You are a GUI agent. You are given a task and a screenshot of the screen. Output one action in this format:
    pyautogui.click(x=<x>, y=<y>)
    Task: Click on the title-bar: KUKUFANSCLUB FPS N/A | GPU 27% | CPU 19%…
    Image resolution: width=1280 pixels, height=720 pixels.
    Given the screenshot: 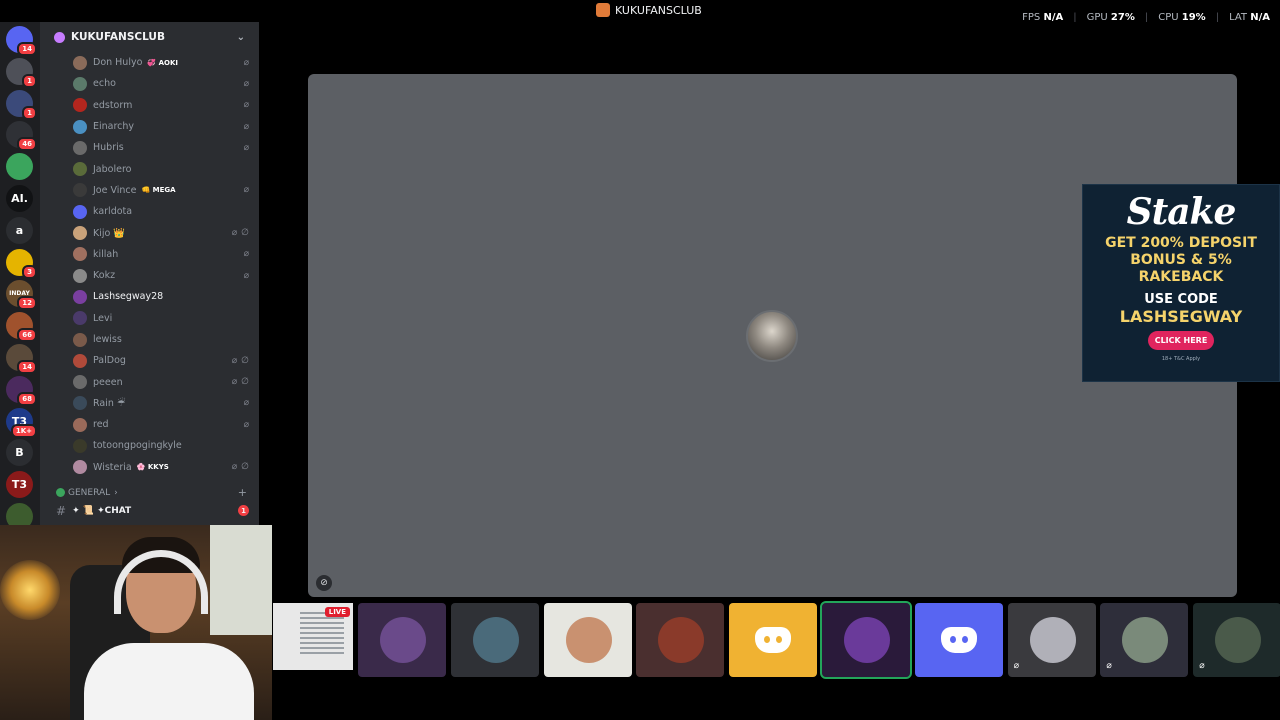 What is the action you would take?
    pyautogui.click(x=640, y=11)
    